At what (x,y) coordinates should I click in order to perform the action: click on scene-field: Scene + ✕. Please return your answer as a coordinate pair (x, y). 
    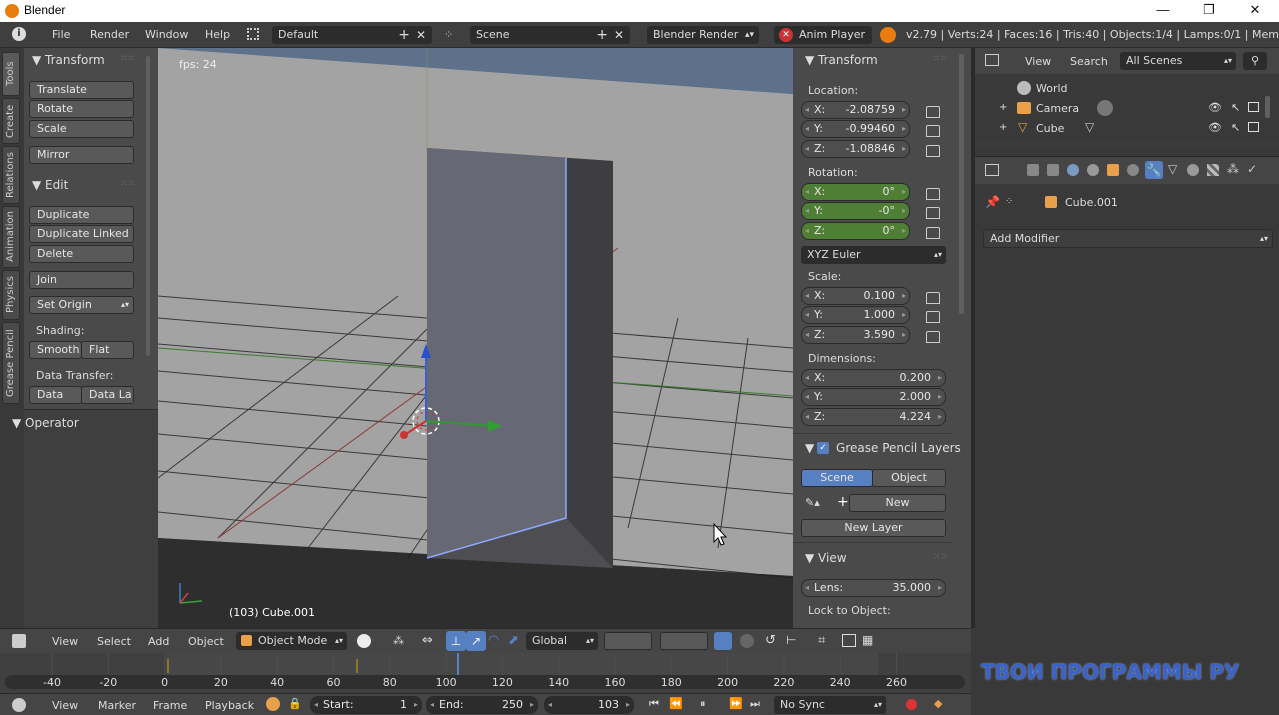
    Looking at the image, I should click on (550, 35).